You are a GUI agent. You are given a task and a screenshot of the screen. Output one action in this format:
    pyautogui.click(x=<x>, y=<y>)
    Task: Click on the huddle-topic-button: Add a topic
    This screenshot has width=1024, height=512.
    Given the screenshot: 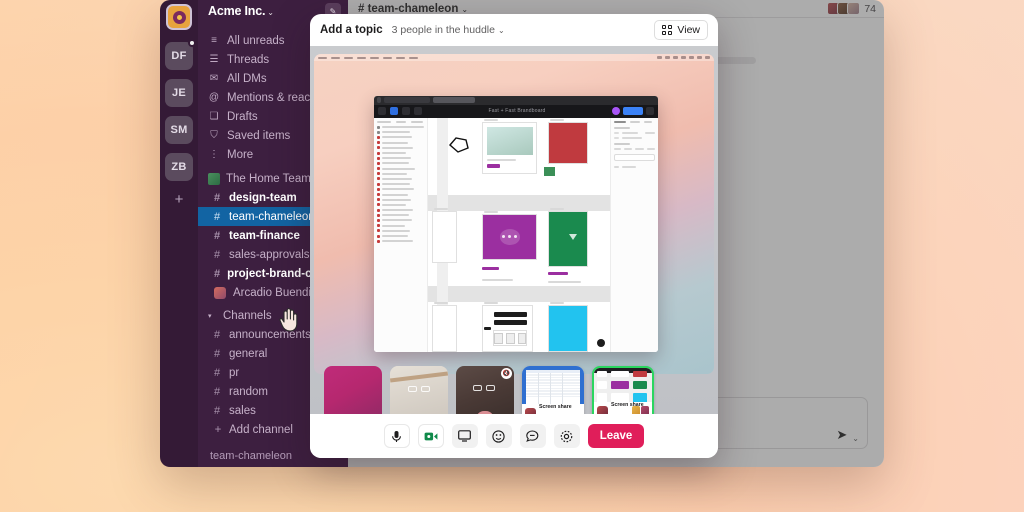 What is the action you would take?
    pyautogui.click(x=351, y=30)
    